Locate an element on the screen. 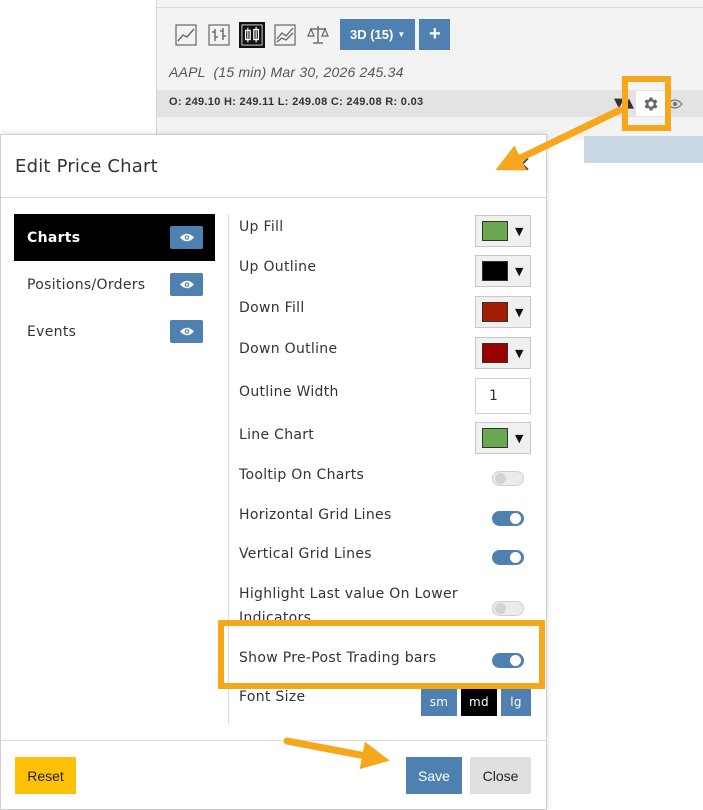 This screenshot has width=703, height=810. timeframe-label: 3D (15) is located at coordinates (372, 34).